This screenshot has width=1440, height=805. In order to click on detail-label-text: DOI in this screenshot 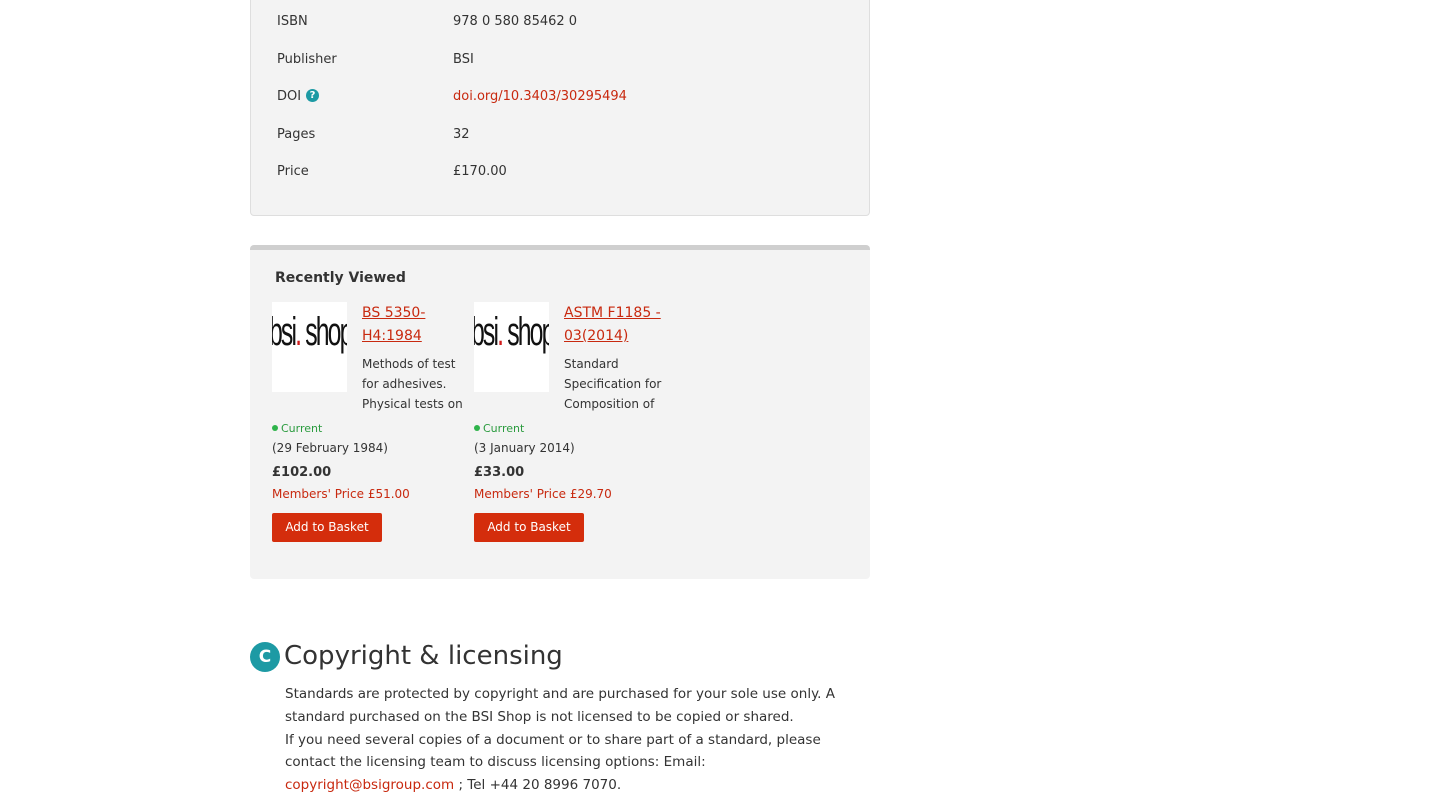, I will do `click(289, 96)`.